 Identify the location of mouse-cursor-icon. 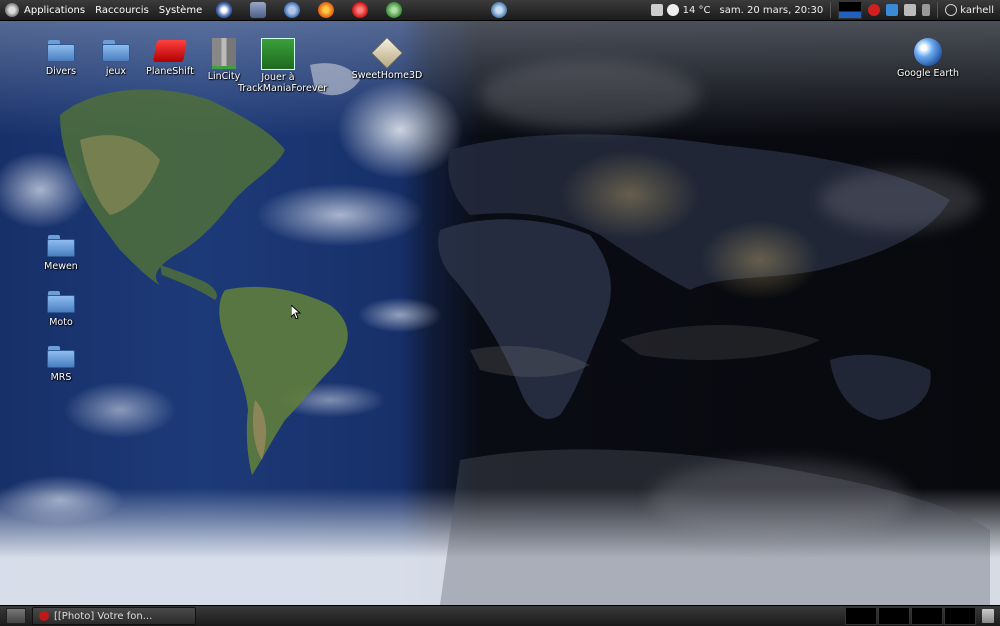
(296, 312).